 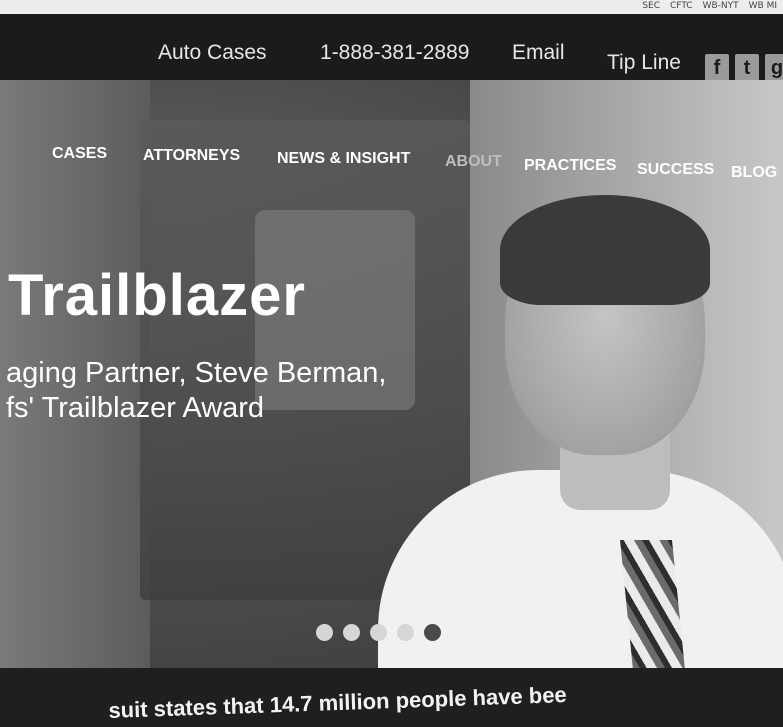 What do you see at coordinates (212, 53) in the screenshot?
I see `auto-cases-link: Auto Cases` at bounding box center [212, 53].